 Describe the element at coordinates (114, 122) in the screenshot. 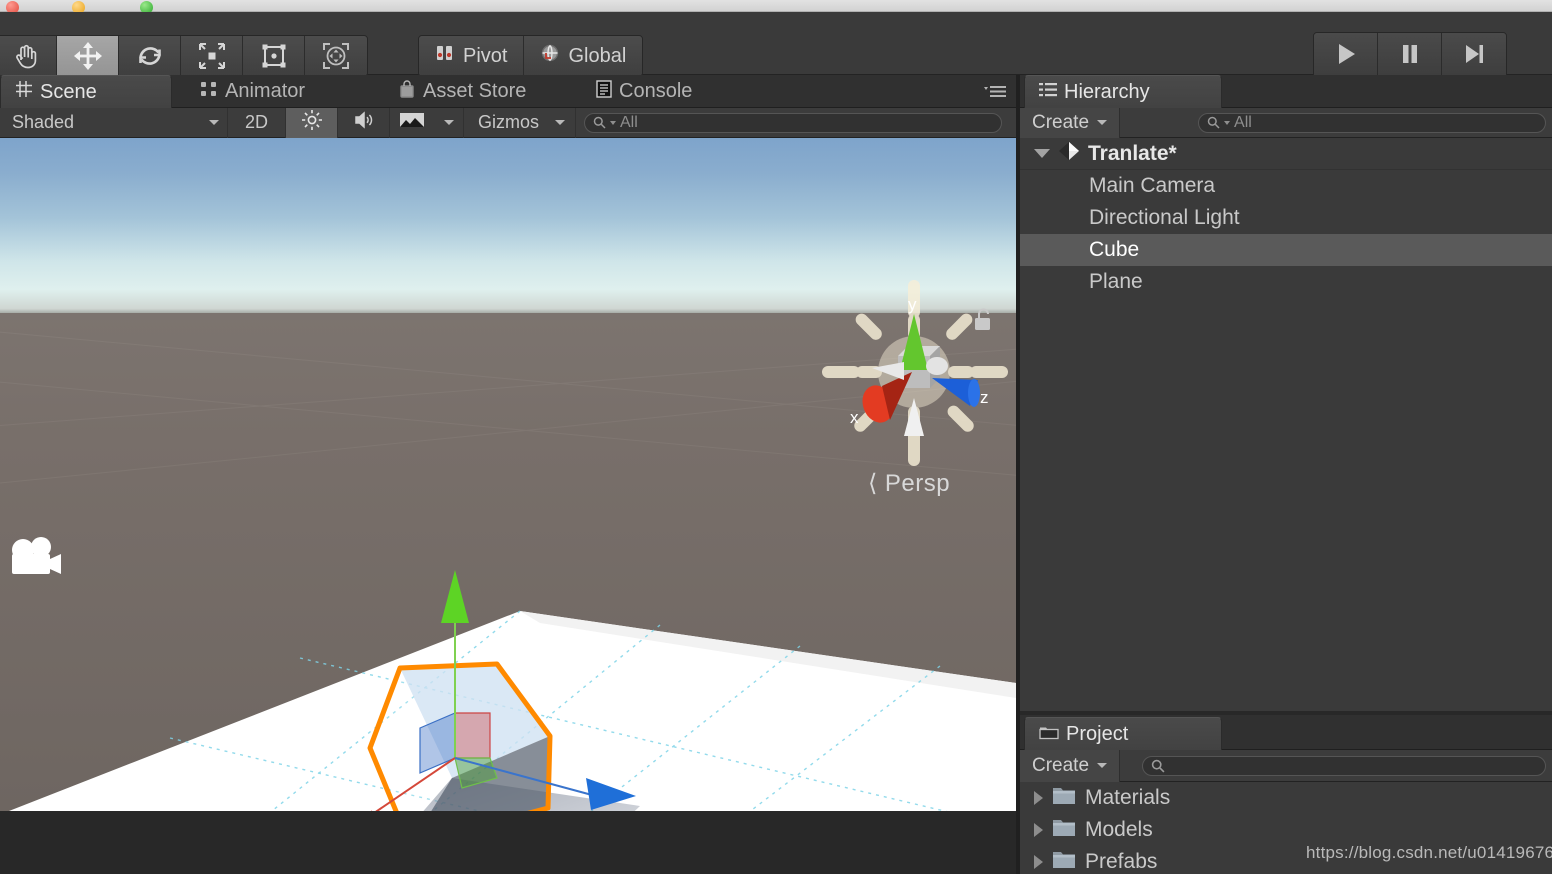

I see `draw-mode-dropdown: Shaded` at that location.